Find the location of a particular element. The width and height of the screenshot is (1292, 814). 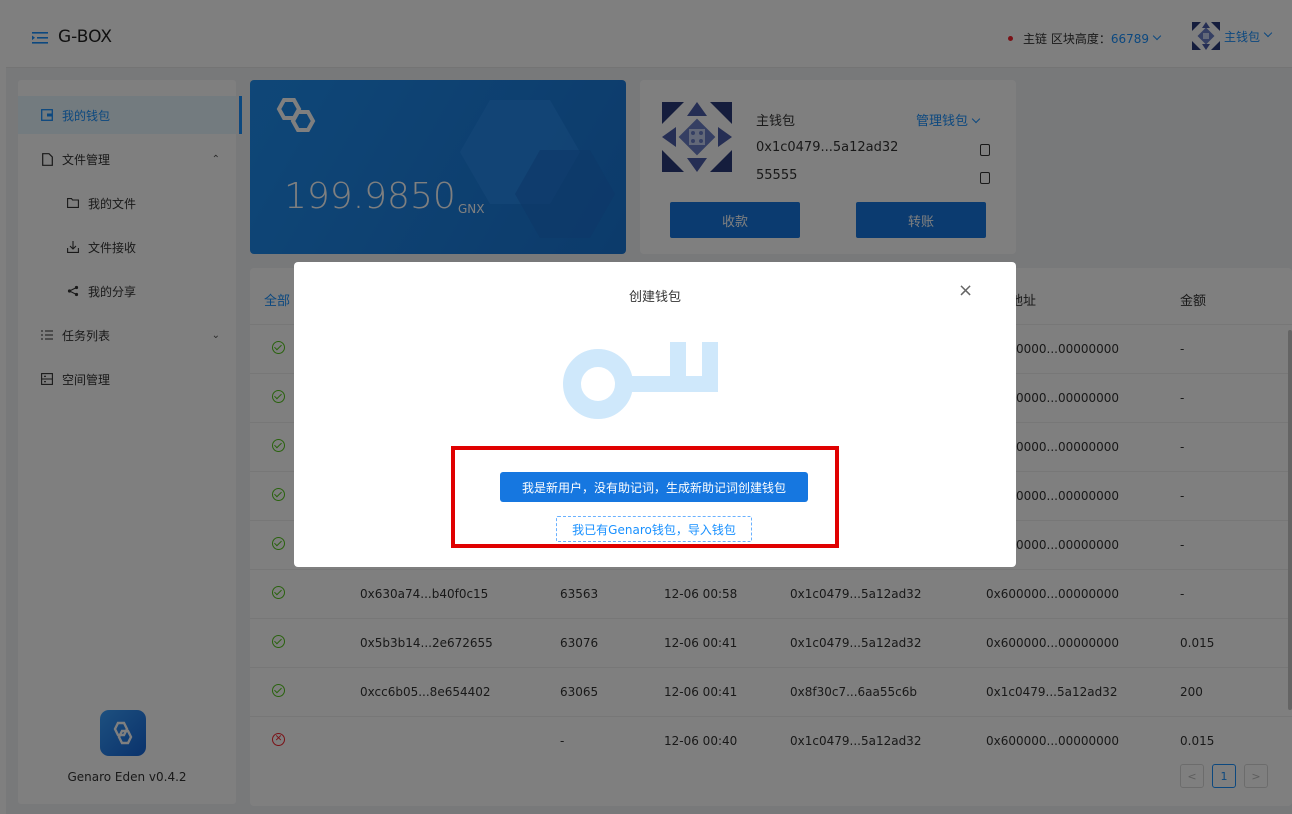

highlight-box is located at coordinates (645, 497).